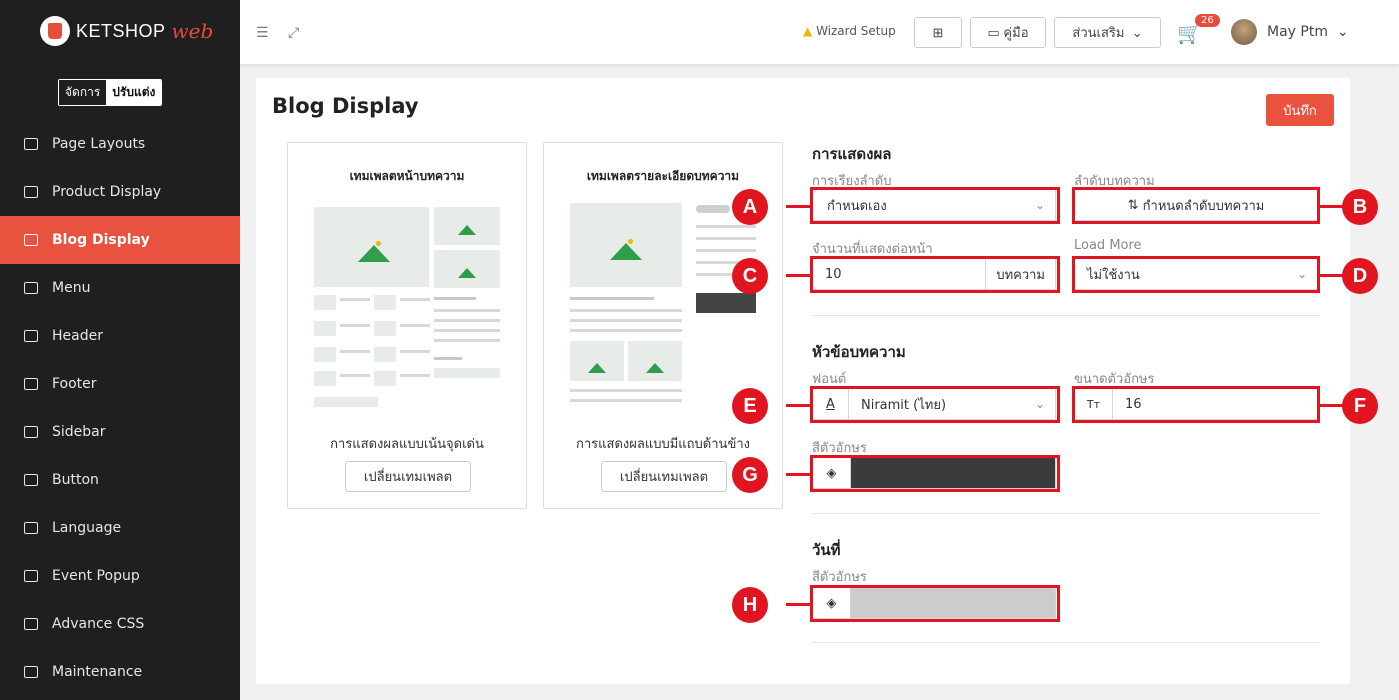  Describe the element at coordinates (98, 624) in the screenshot. I see `sidebar-item-label: Advance CSS` at that location.